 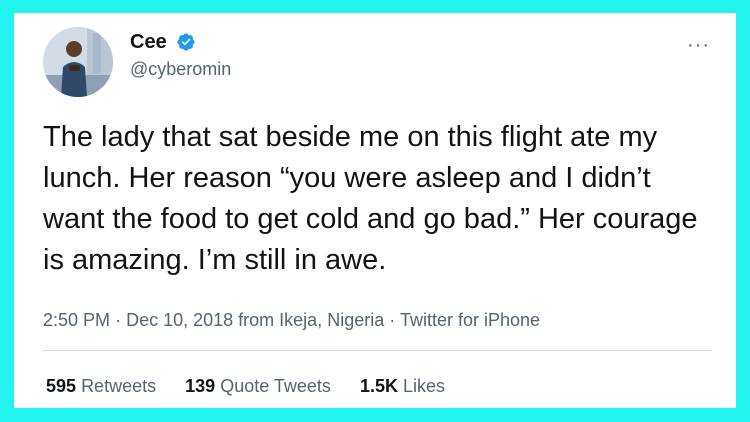 What do you see at coordinates (61, 386) in the screenshot?
I see `retweets-count: 595` at bounding box center [61, 386].